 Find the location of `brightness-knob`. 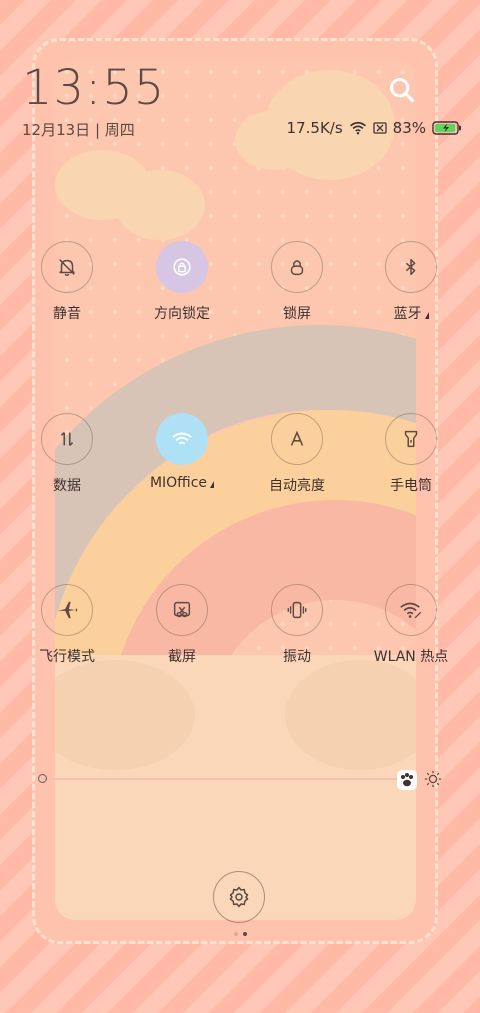

brightness-knob is located at coordinates (42, 778).